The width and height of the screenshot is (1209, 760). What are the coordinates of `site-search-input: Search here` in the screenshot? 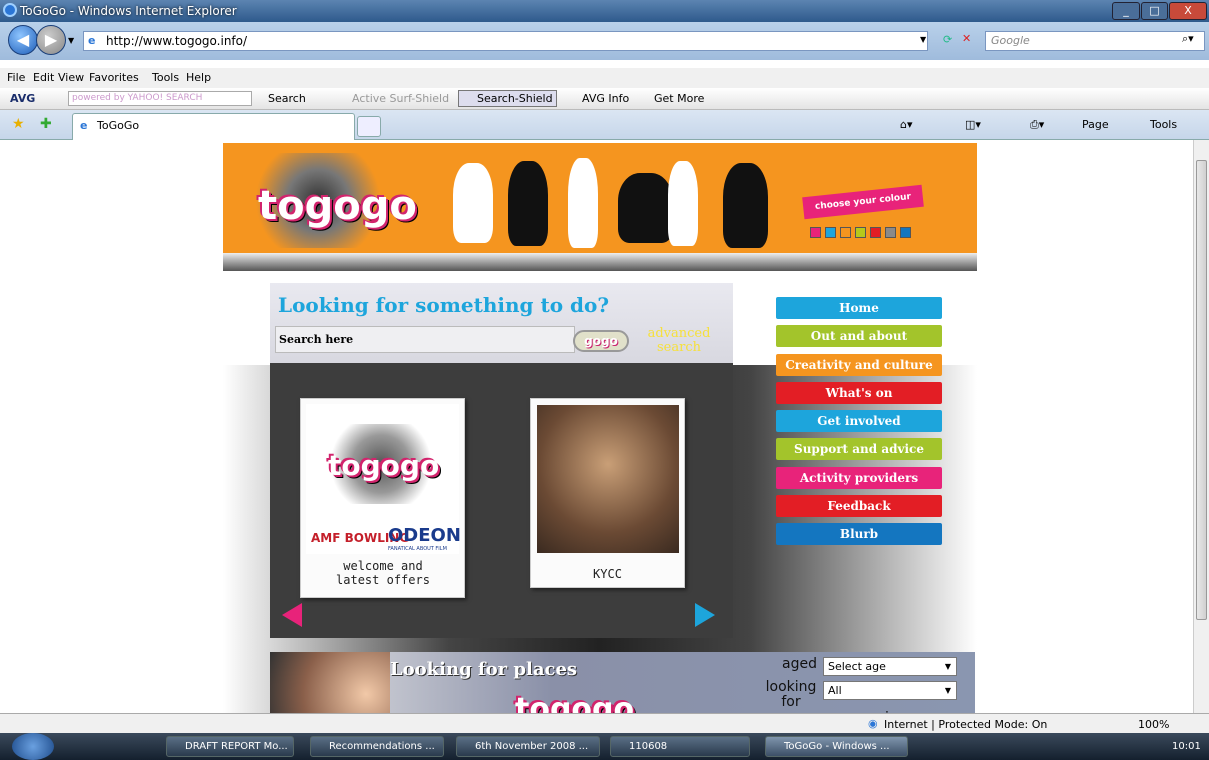 It's located at (425, 339).